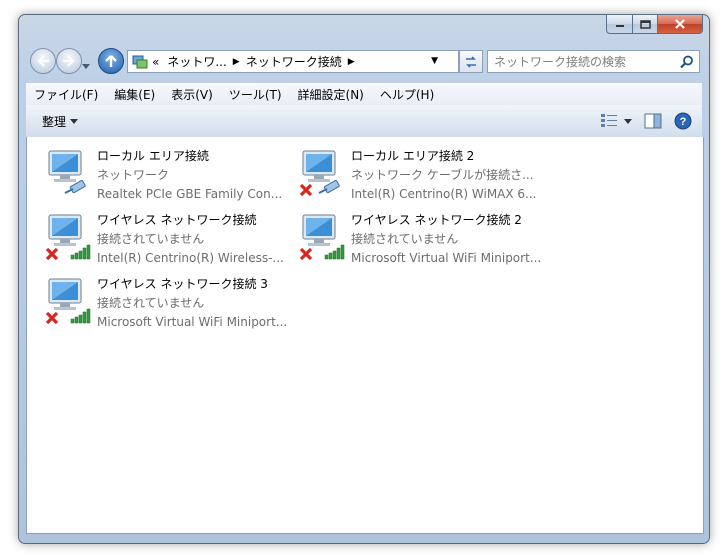 The width and height of the screenshot is (728, 558). Describe the element at coordinates (255, 94) in the screenshot. I see `menu-tools: ツール(T)` at that location.